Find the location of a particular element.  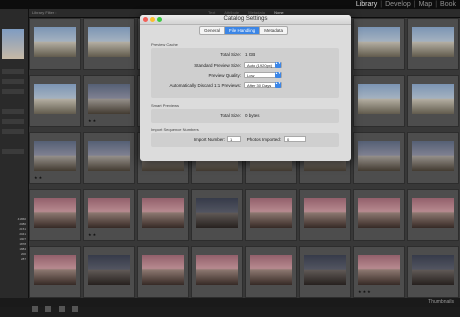

discard-previews-select: After 30 Days ▲▼ is located at coordinates (263, 85).